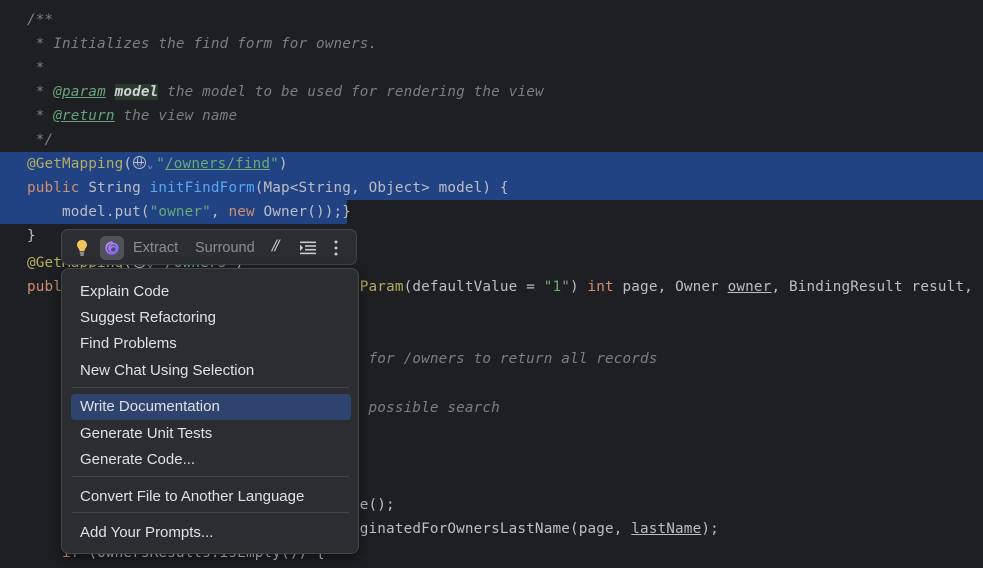 This screenshot has height=568, width=983. I want to click on code-token: /owners/find, so click(218, 164).